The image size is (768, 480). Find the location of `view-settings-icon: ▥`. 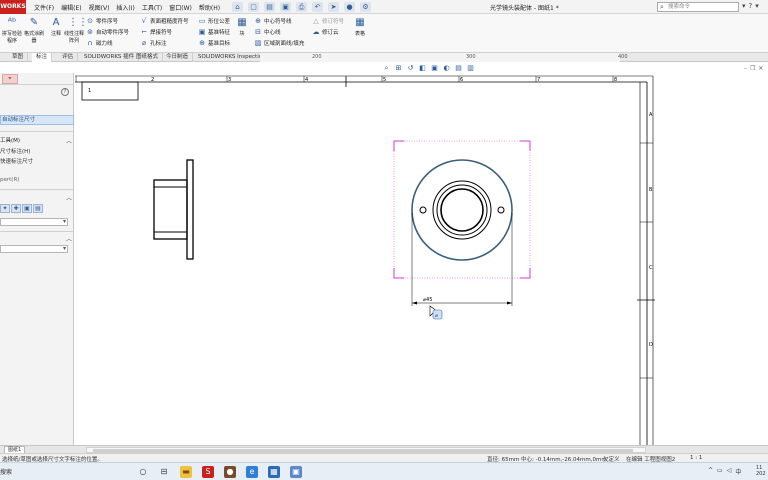

view-settings-icon: ▥ is located at coordinates (470, 68).